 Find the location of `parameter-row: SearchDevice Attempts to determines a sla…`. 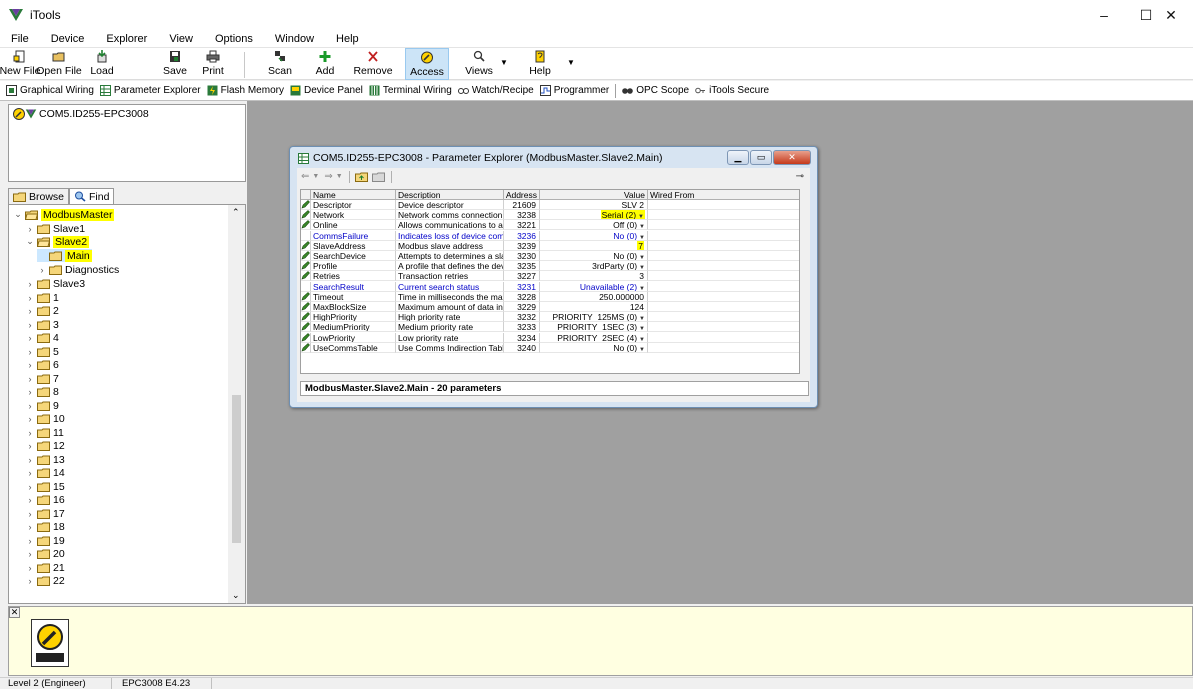

parameter-row: SearchDevice Attempts to determines a sla… is located at coordinates (550, 256).